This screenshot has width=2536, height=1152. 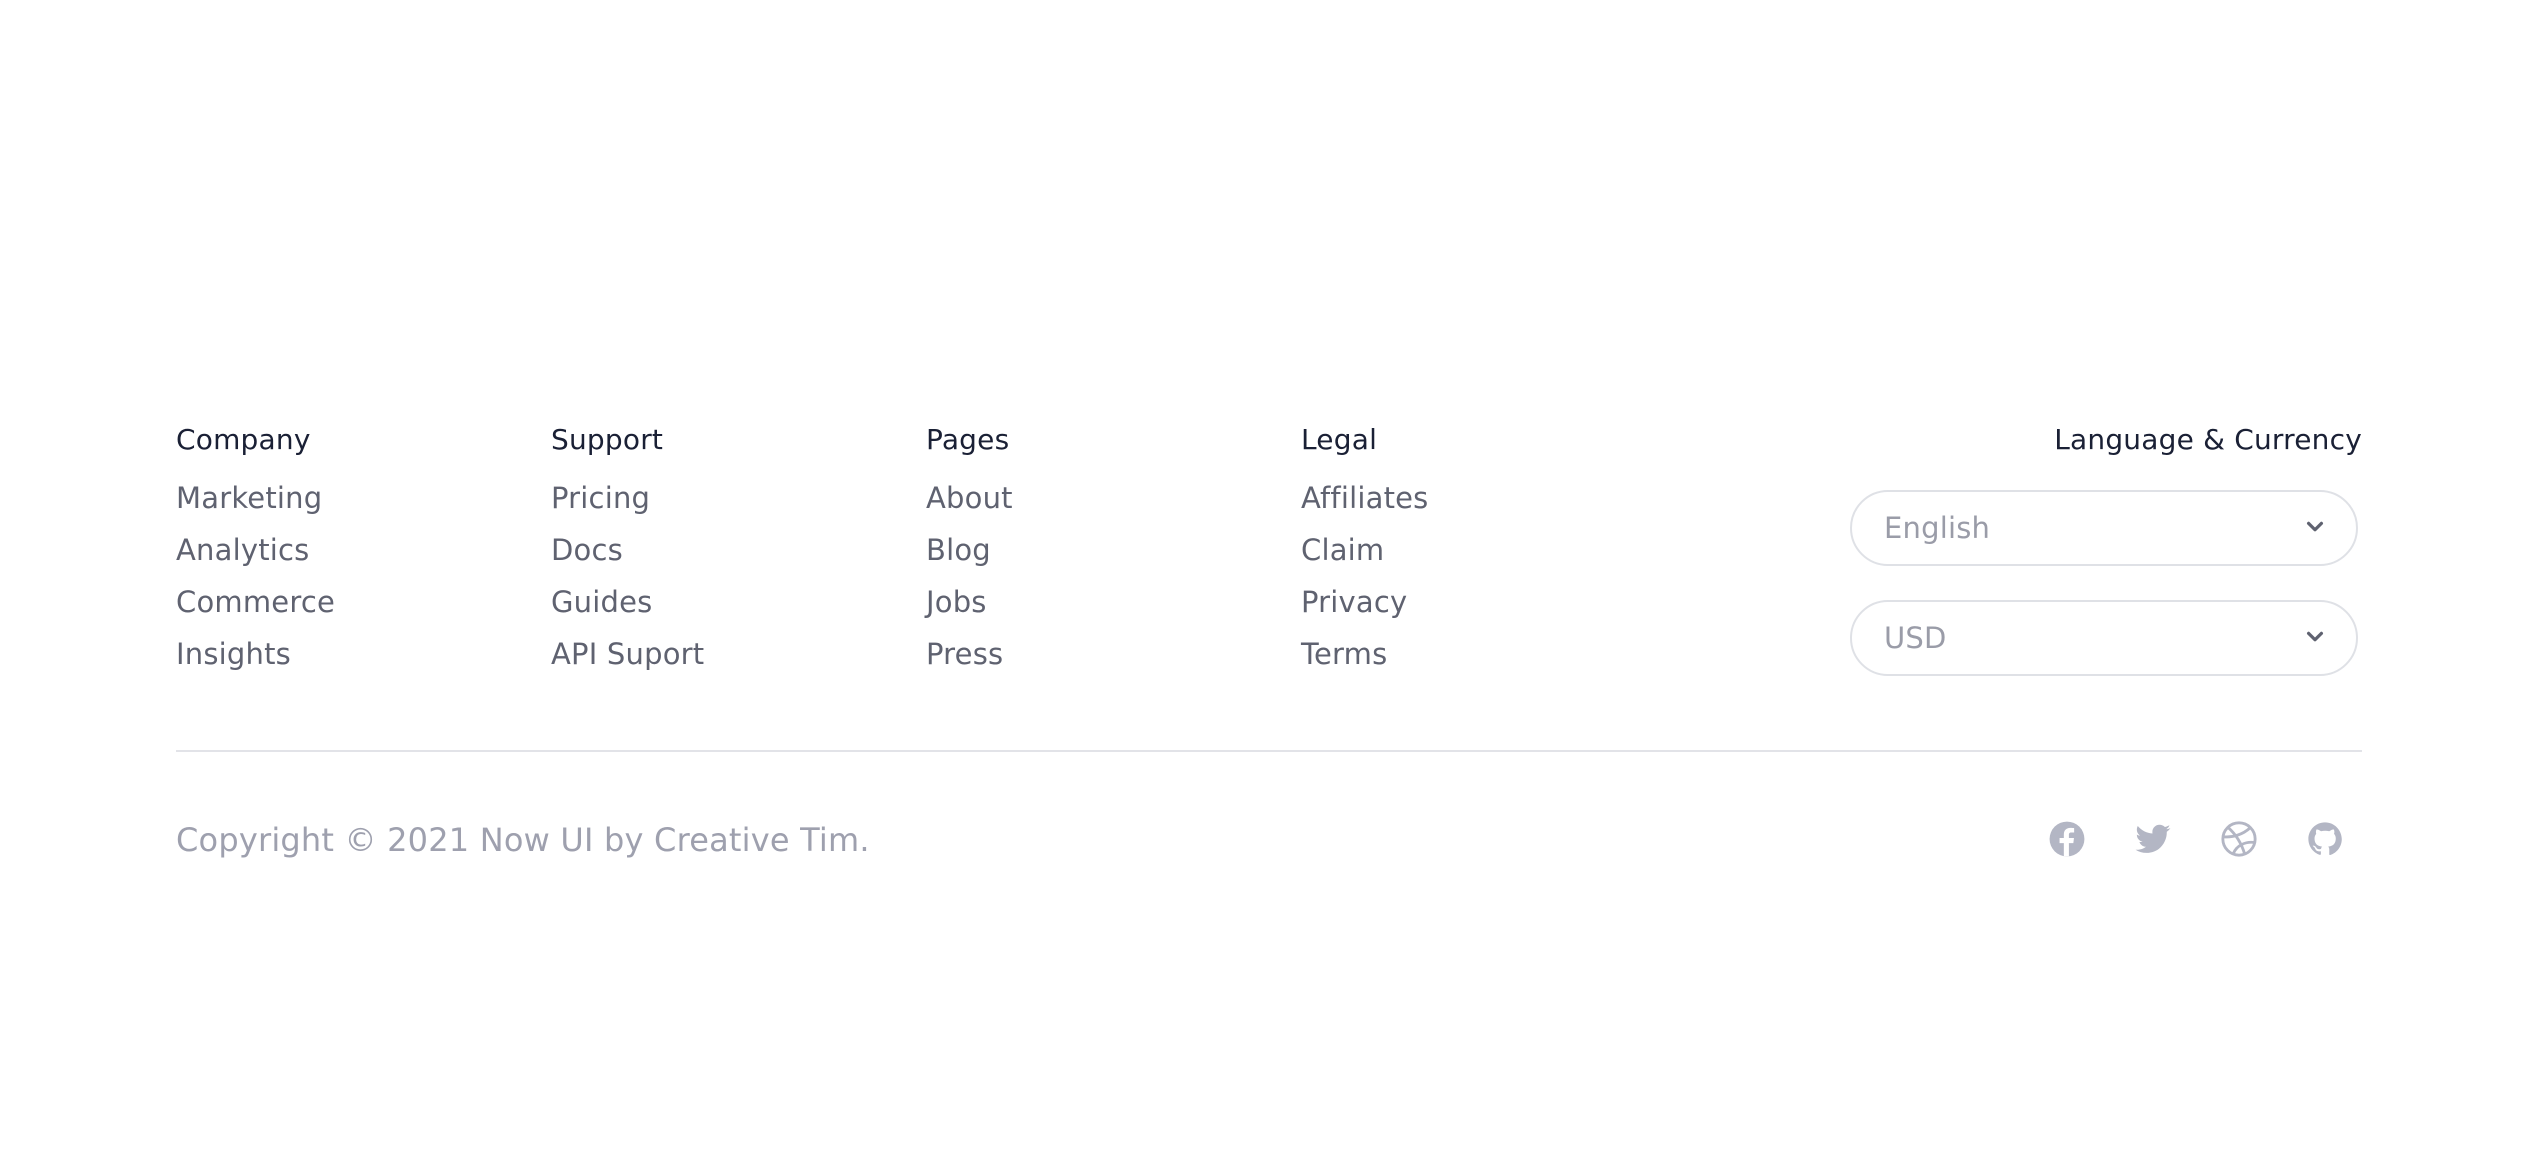 I want to click on footer-column-legal: Legal Affiliates Claim Privacy Terms, so click(x=1471, y=553).